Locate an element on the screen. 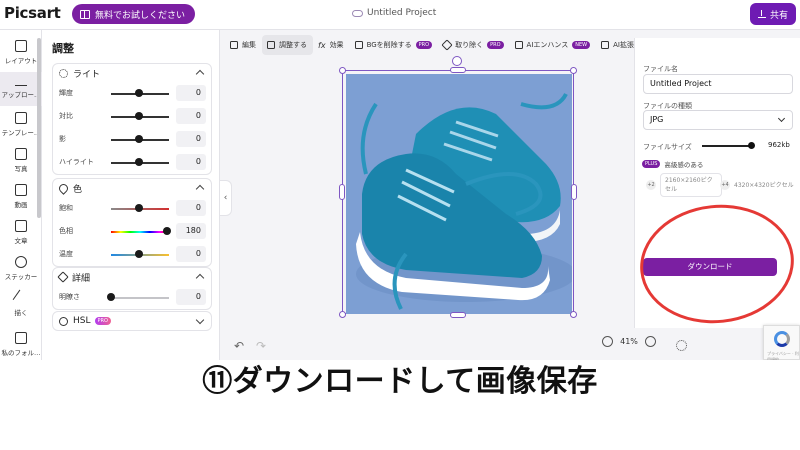 This screenshot has height=450, width=800. tool-effects: fx 効果 is located at coordinates (331, 45).